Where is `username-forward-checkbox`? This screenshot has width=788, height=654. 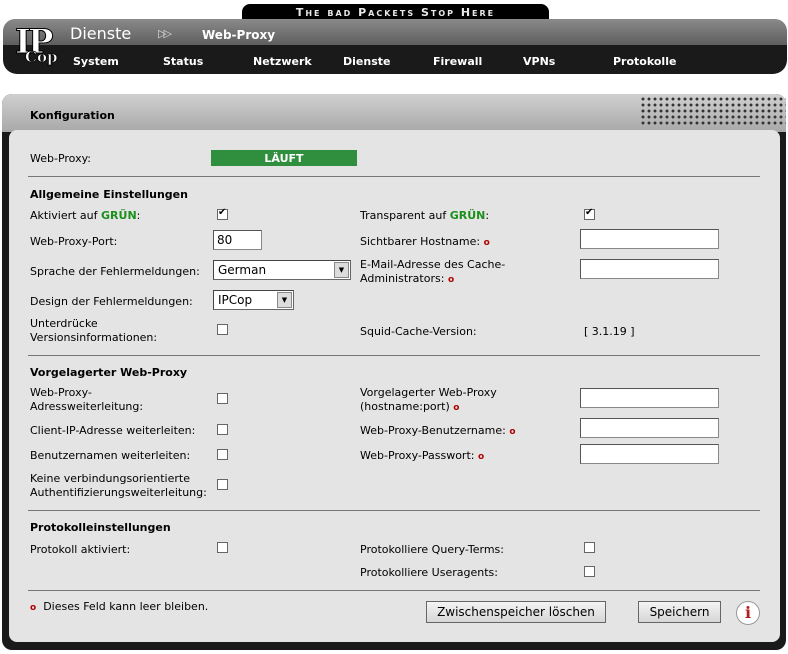 username-forward-checkbox is located at coordinates (222, 454).